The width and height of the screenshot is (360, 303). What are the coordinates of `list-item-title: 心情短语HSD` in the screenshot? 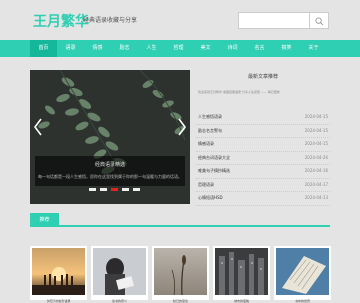 It's located at (210, 198).